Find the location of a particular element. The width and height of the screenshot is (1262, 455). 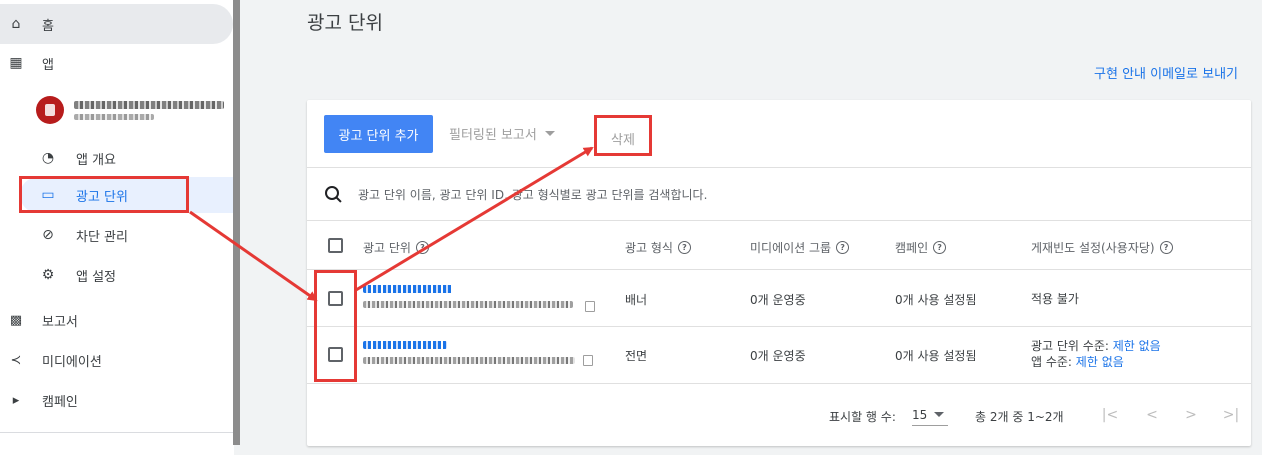

frequency-ad-unit-link: 제한 없음 is located at coordinates (1137, 346).